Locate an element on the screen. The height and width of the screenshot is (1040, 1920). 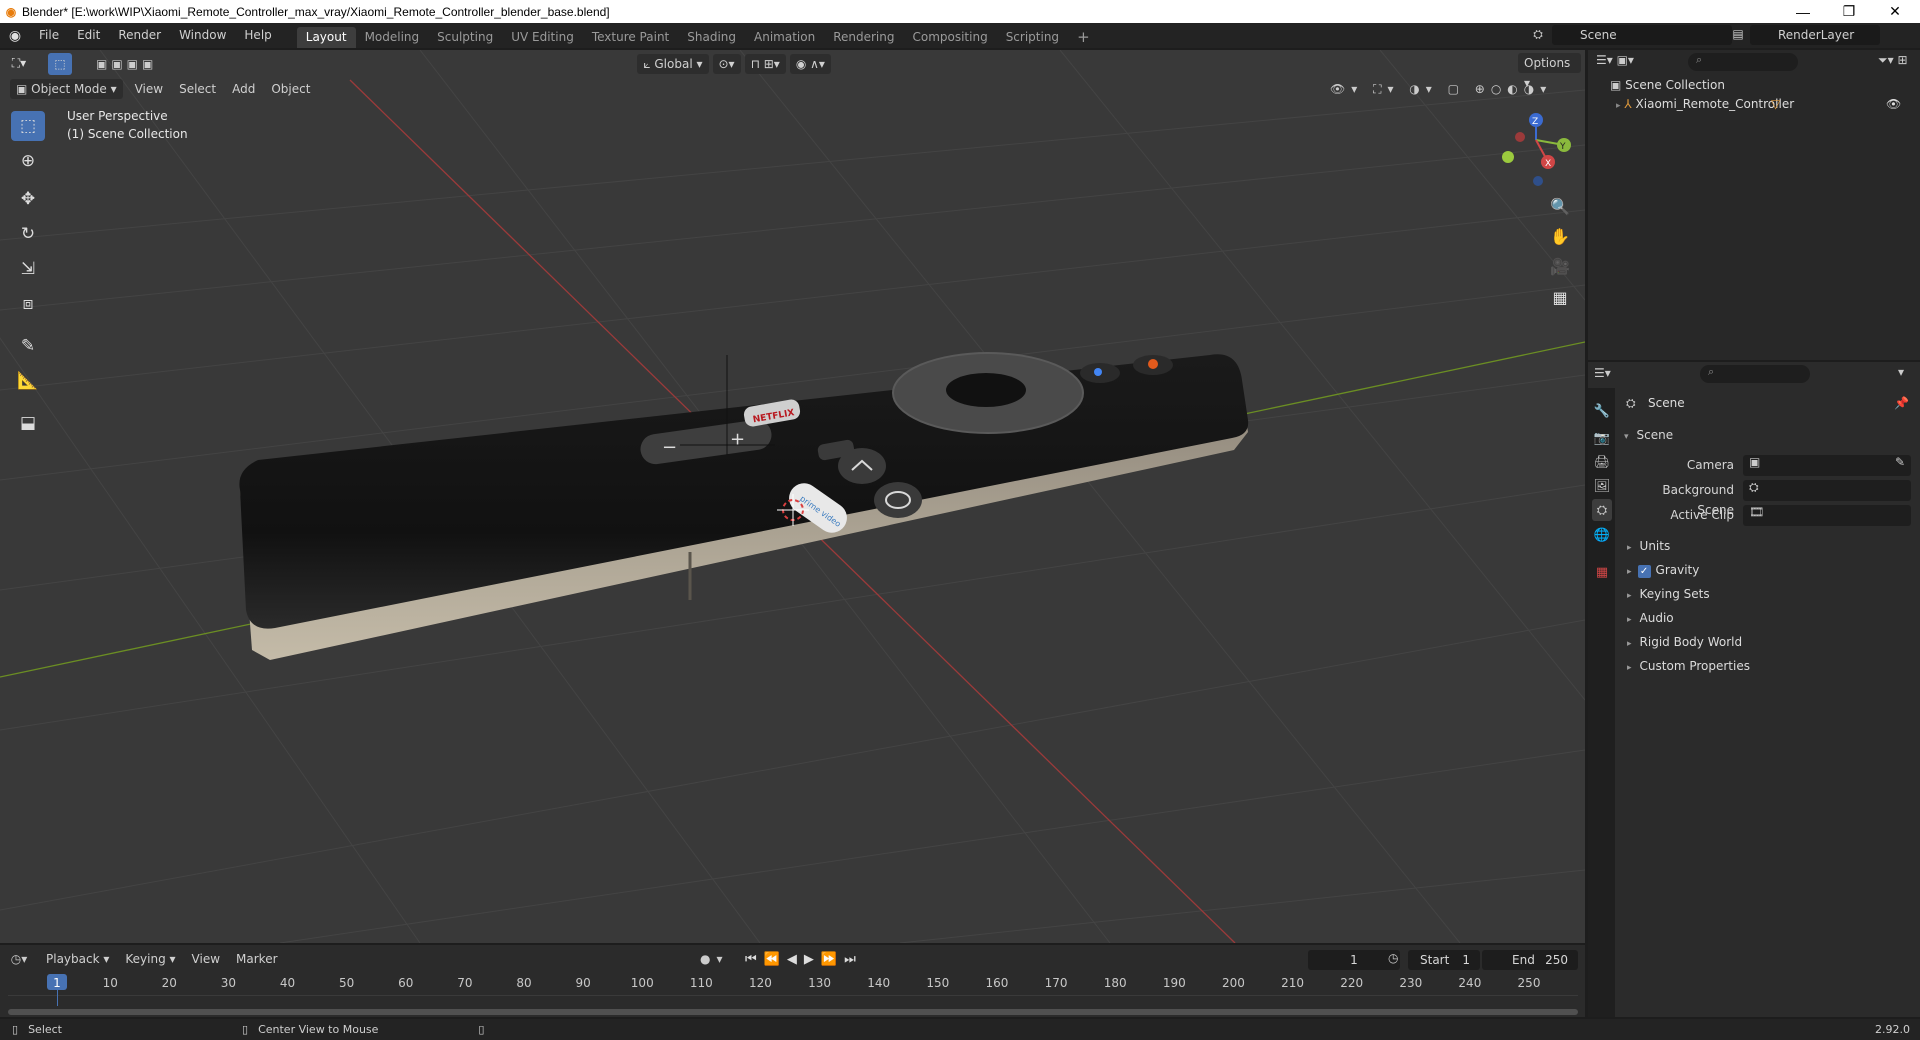
tab-layout: Layout is located at coordinates (326, 37).